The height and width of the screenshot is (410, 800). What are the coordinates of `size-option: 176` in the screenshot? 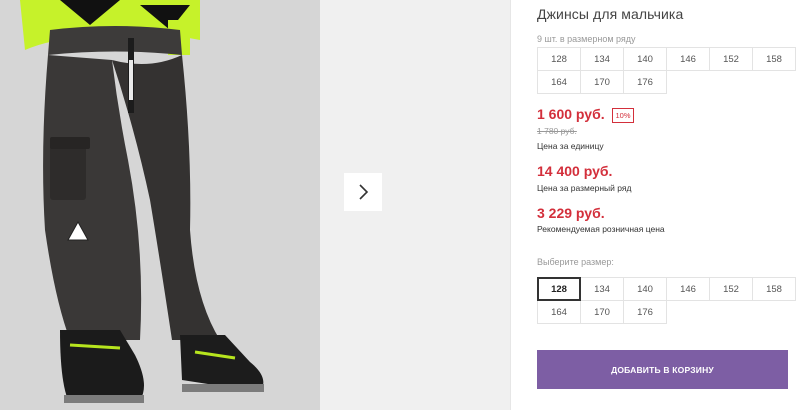 It's located at (645, 312).